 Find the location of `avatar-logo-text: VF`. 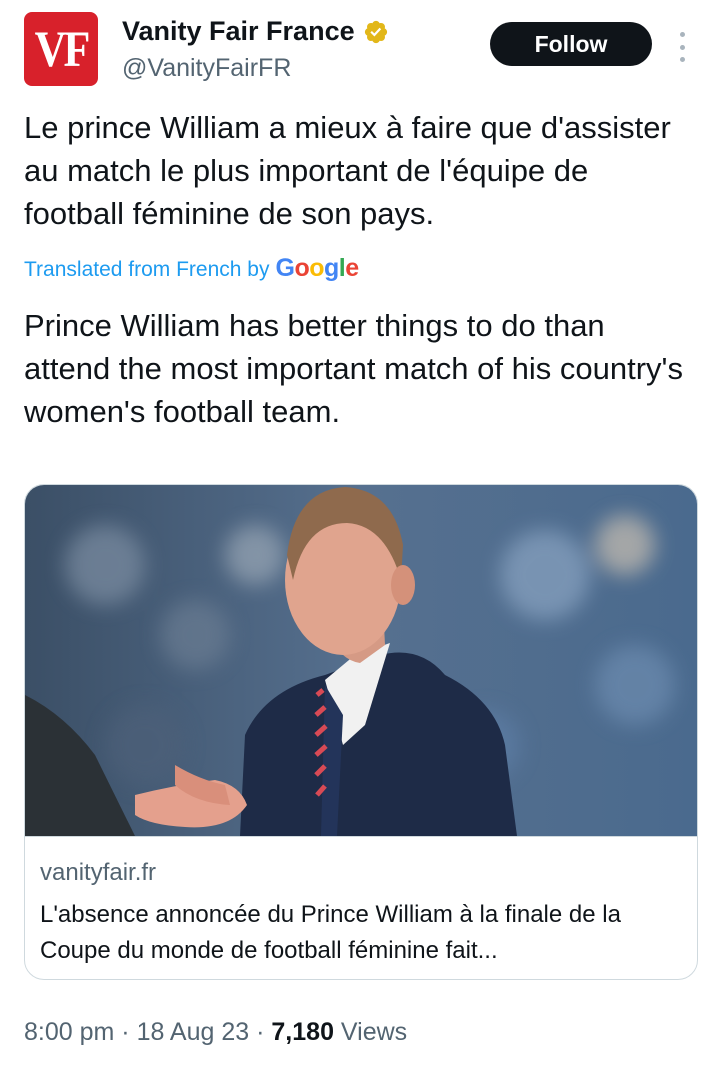

avatar-logo-text: VF is located at coordinates (62, 49).